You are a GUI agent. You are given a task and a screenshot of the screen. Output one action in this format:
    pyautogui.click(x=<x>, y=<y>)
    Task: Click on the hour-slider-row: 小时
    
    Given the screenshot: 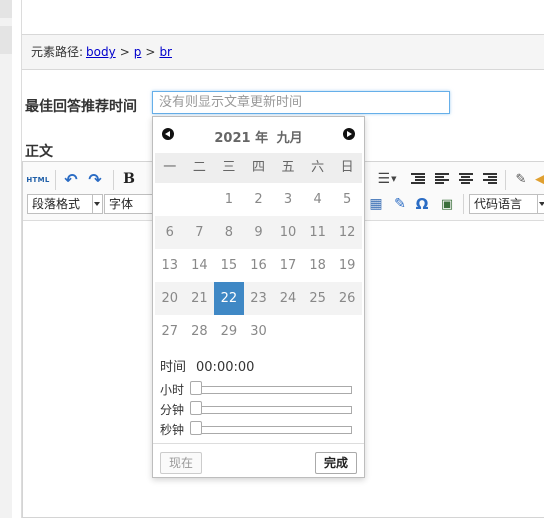 What is the action you would take?
    pyautogui.click(x=260, y=390)
    